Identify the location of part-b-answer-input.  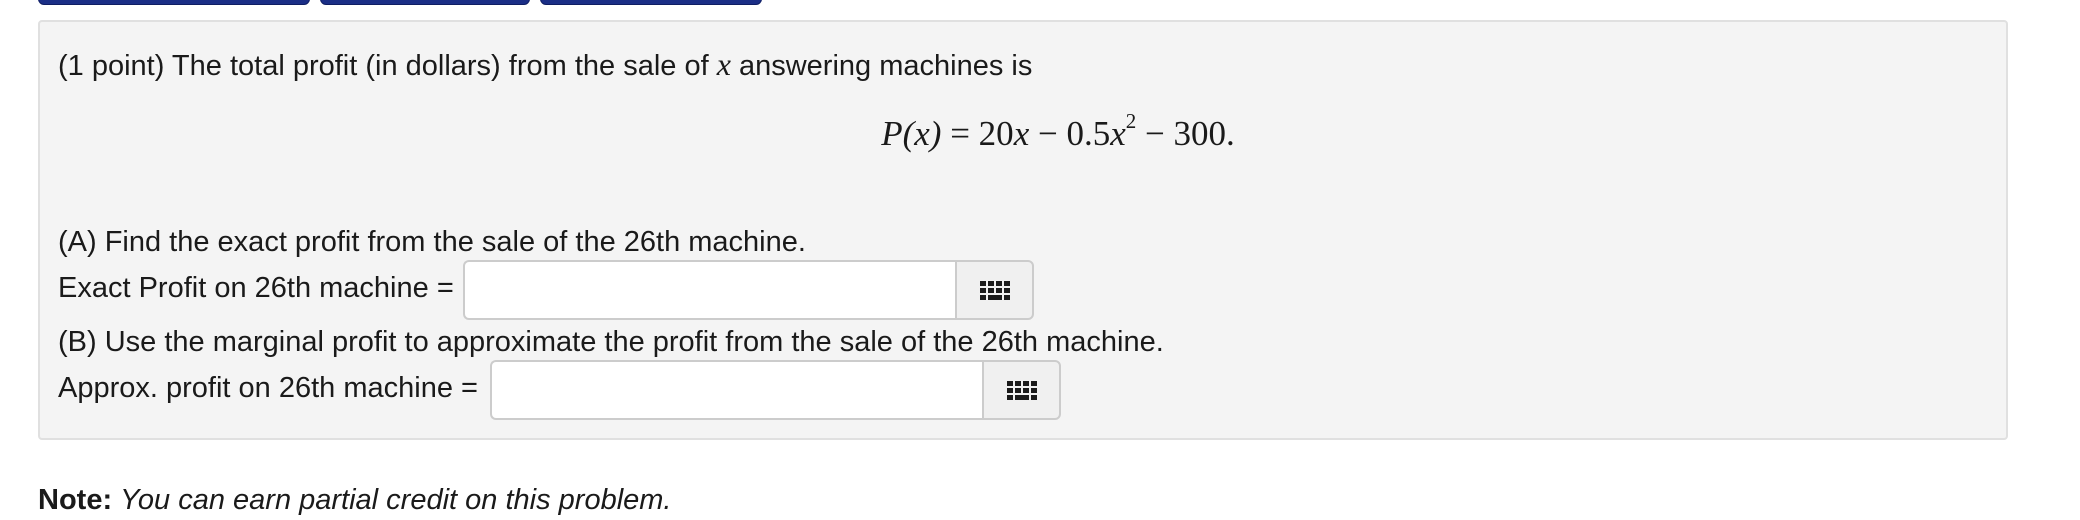
(736, 390).